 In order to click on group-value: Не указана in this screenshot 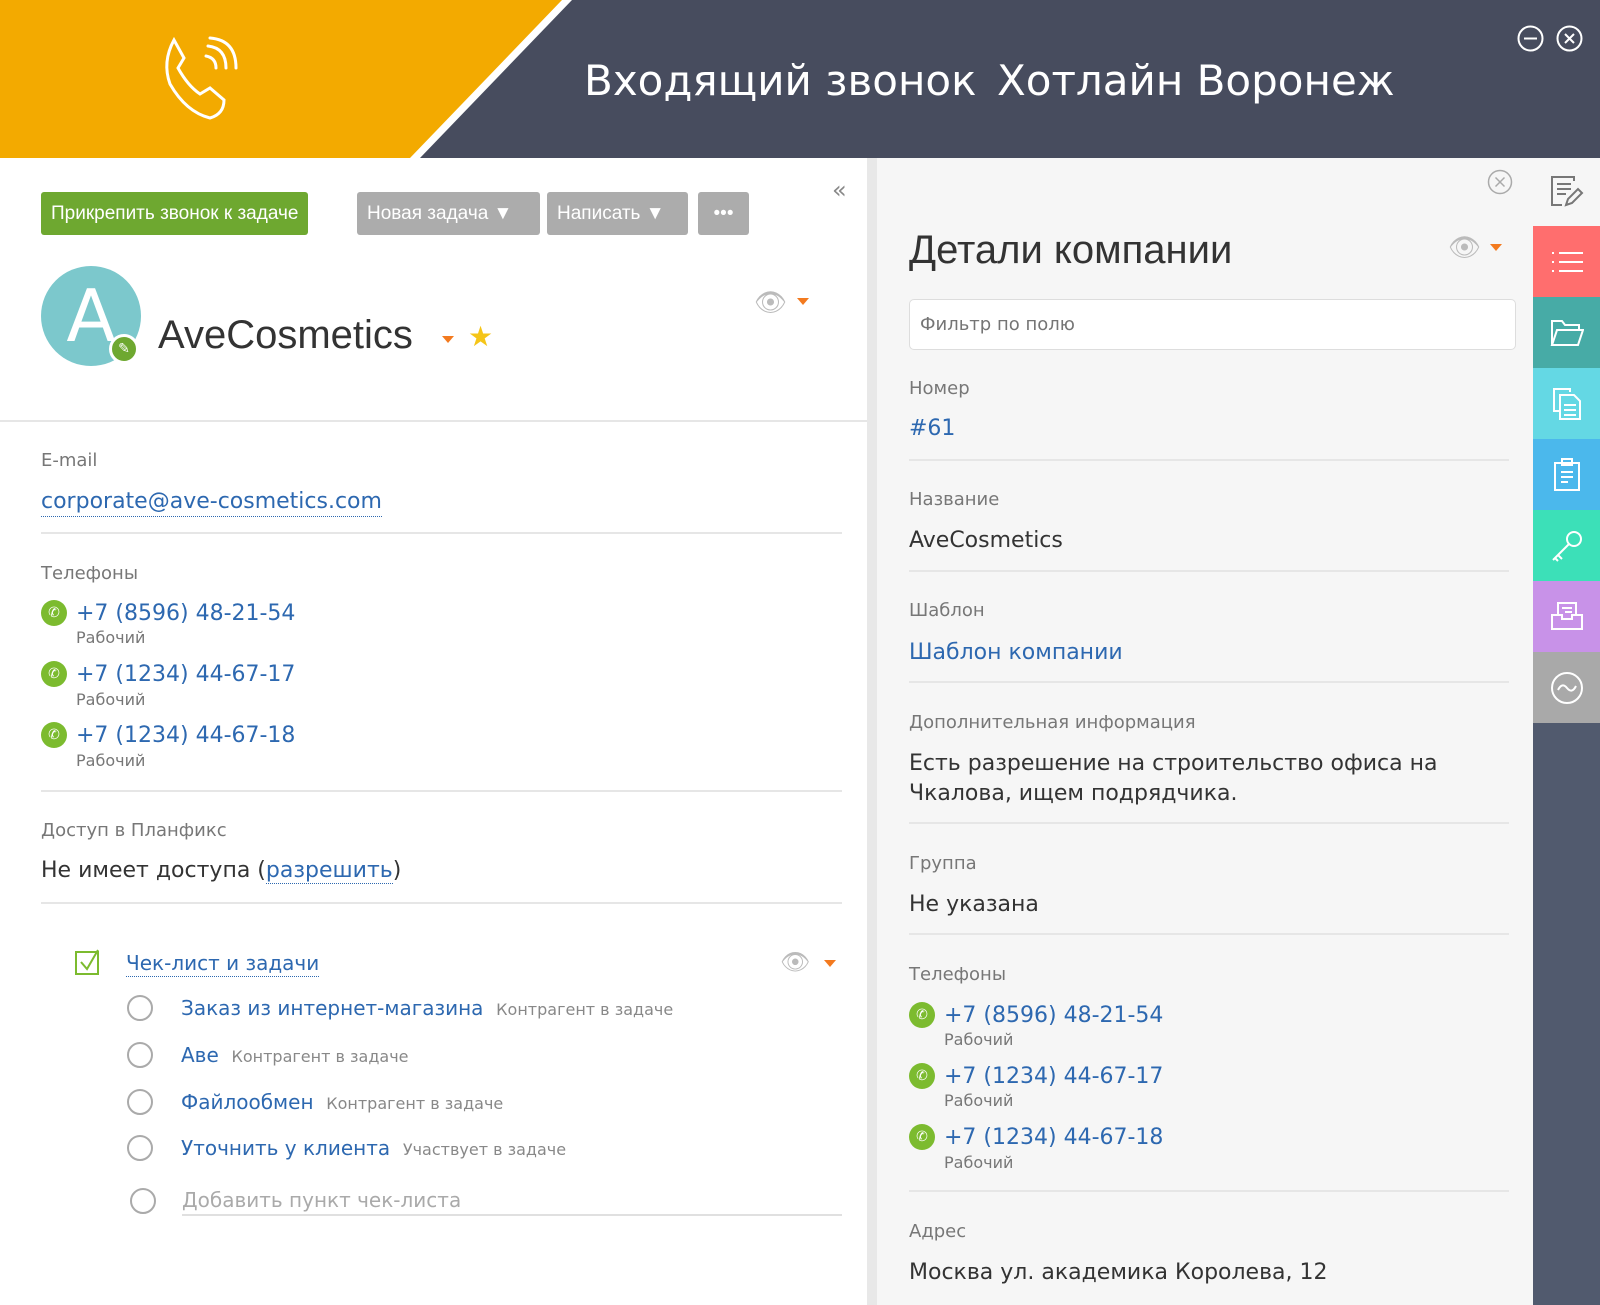, I will do `click(974, 904)`.